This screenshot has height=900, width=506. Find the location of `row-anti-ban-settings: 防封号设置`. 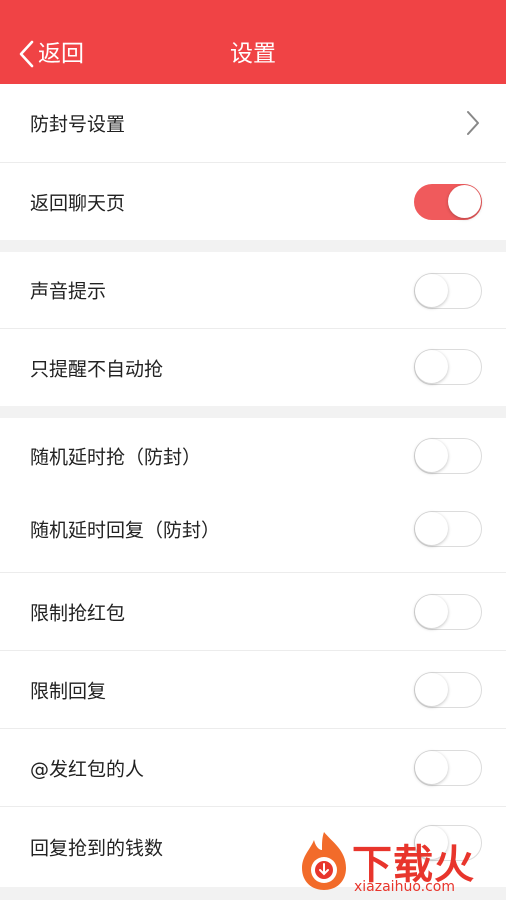

row-anti-ban-settings: 防封号设置 is located at coordinates (253, 123).